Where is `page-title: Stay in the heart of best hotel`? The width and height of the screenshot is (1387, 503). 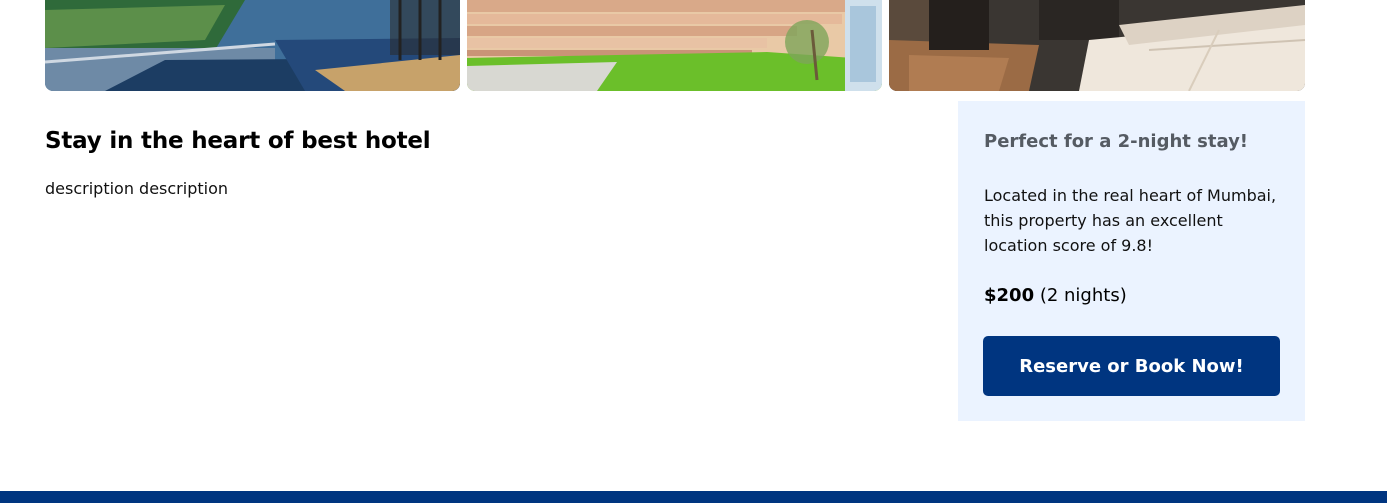
page-title: Stay in the heart of best hotel is located at coordinates (238, 141).